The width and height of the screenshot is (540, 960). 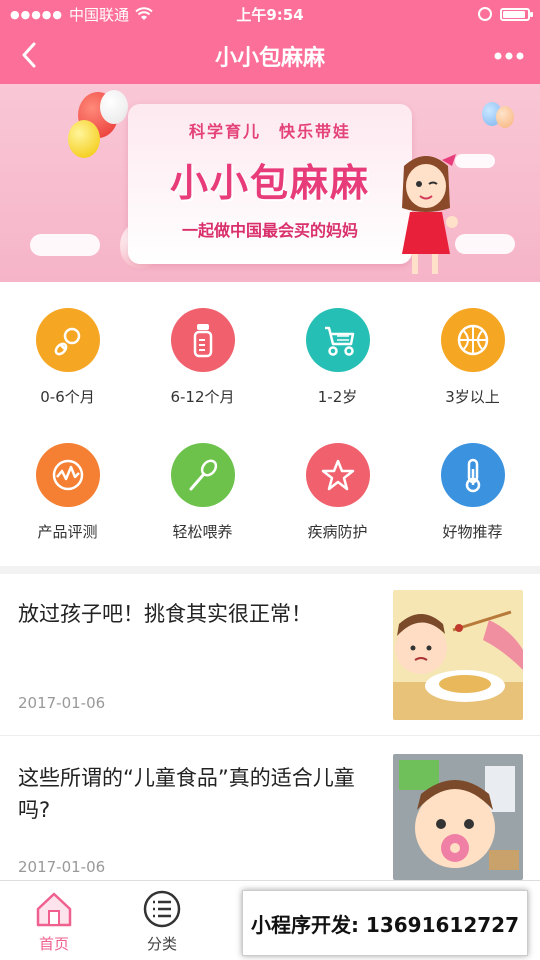 What do you see at coordinates (165, 614) in the screenshot?
I see `article-title: 放过孩子吧！挑食其实很正常！` at bounding box center [165, 614].